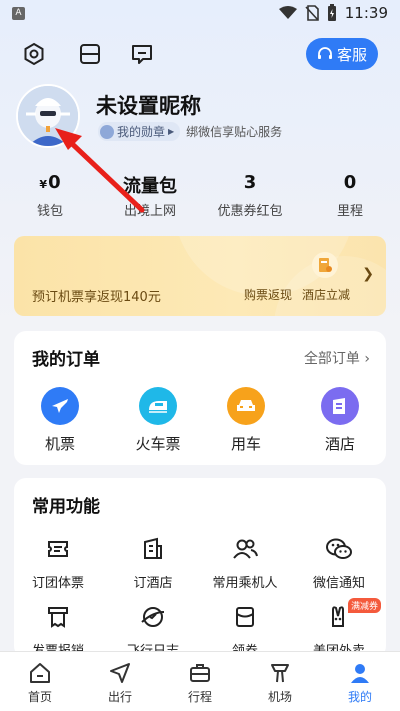 The height and width of the screenshot is (711, 400). Describe the element at coordinates (107, 131) in the screenshot. I see `medal-icon` at that location.